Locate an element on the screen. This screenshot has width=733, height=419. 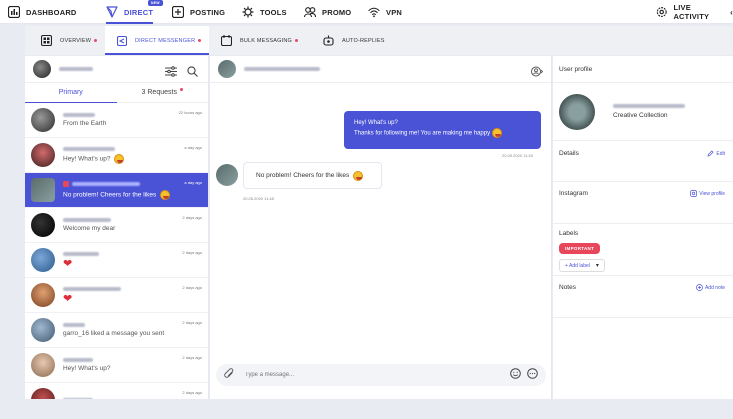
outgoing-message-time: 20.05.2020 11:45 is located at coordinates (517, 155).